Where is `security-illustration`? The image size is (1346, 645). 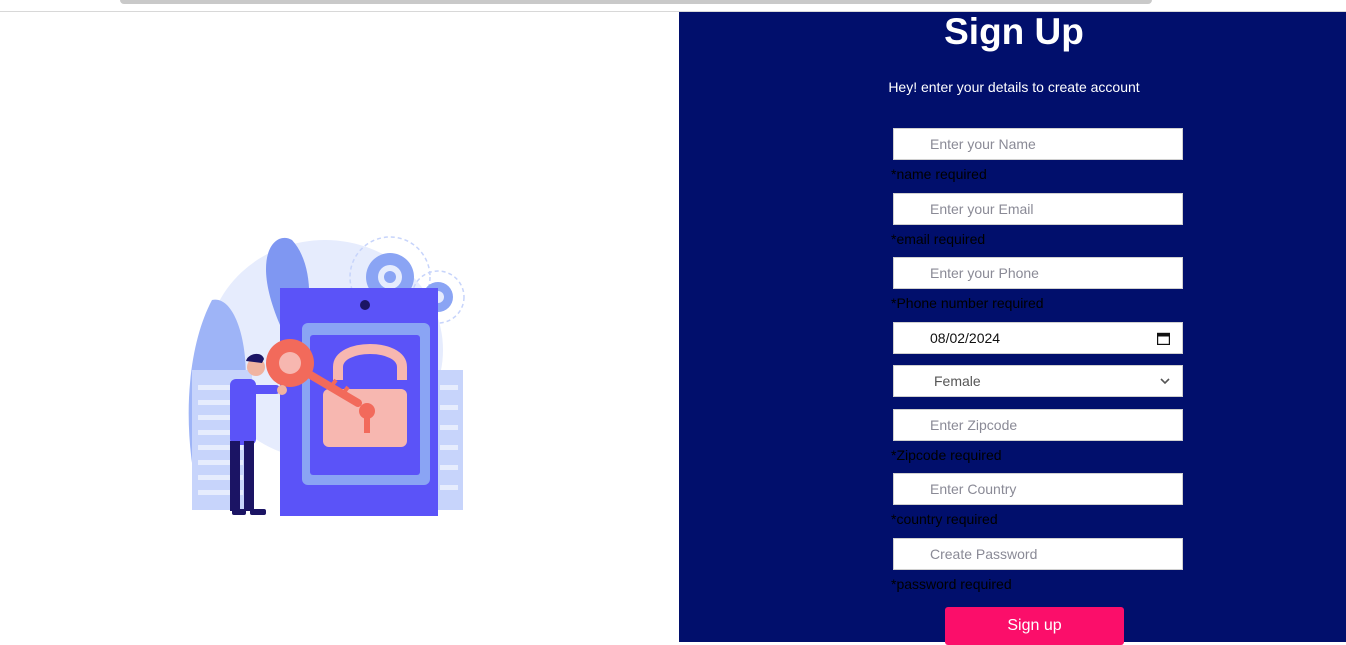
security-illustration is located at coordinates (326, 376).